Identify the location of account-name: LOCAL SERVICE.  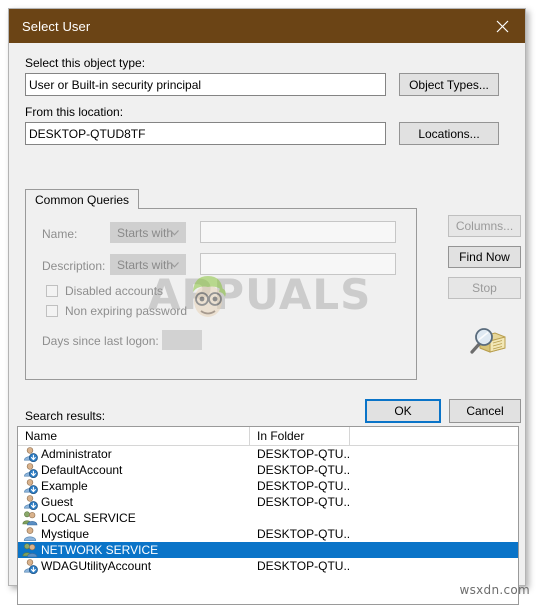
(88, 518).